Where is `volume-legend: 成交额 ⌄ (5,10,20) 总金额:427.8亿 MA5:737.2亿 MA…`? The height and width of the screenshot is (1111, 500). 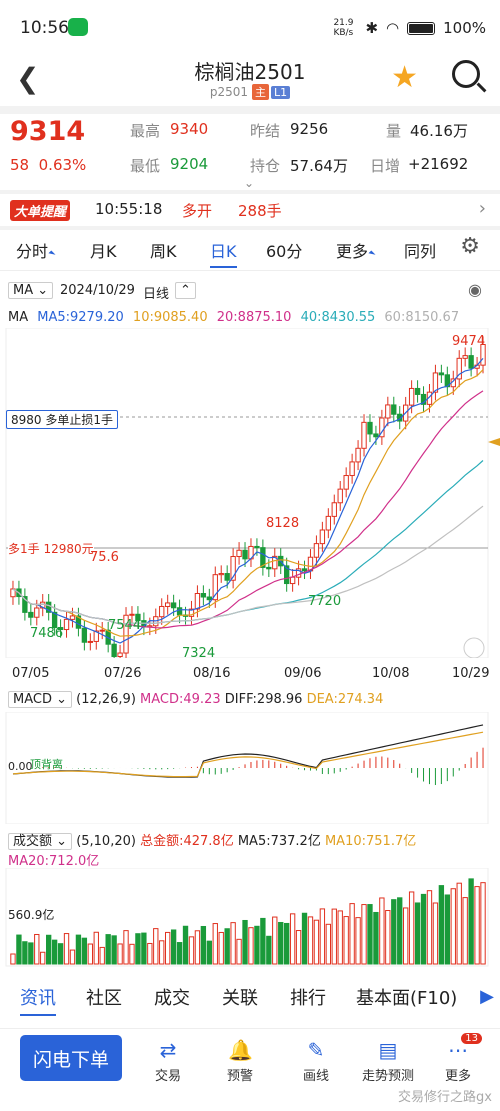
volume-legend: 成交额 ⌄ (5,10,20) 总金额:427.8亿 MA5:737.2亿 MA… is located at coordinates (212, 840).